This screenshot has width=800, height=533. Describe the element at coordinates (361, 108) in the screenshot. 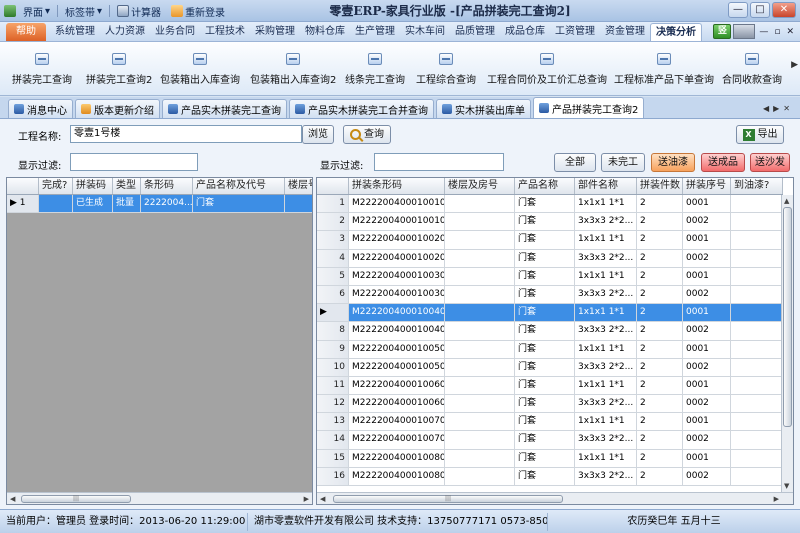

I see `tab-wood-assembly-merge-query: 产品实木拼装完工合并查询` at that location.